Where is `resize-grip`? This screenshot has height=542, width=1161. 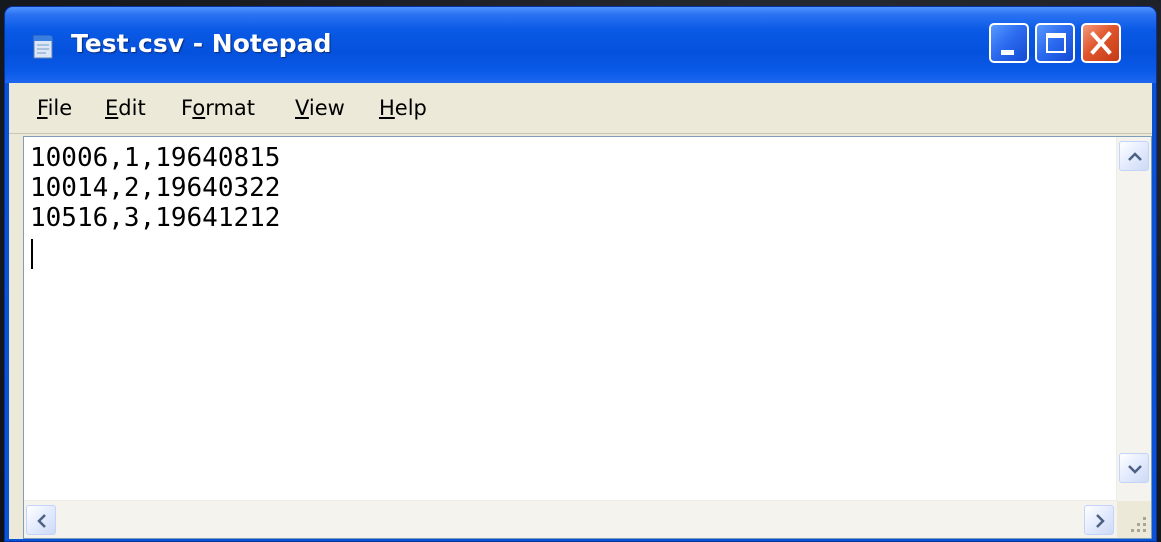 resize-grip is located at coordinates (1134, 519).